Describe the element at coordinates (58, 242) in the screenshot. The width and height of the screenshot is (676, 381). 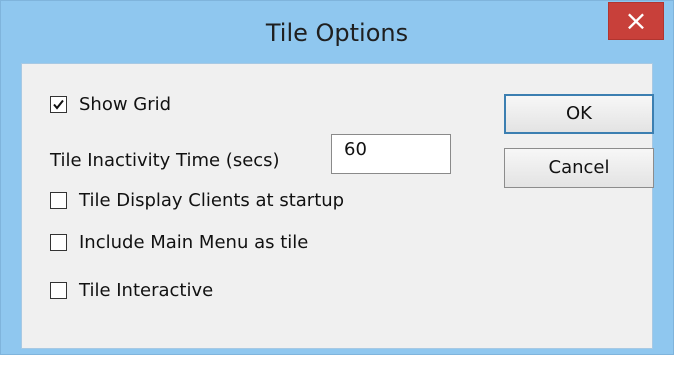
I see `include-main-menu-checkbox` at that location.